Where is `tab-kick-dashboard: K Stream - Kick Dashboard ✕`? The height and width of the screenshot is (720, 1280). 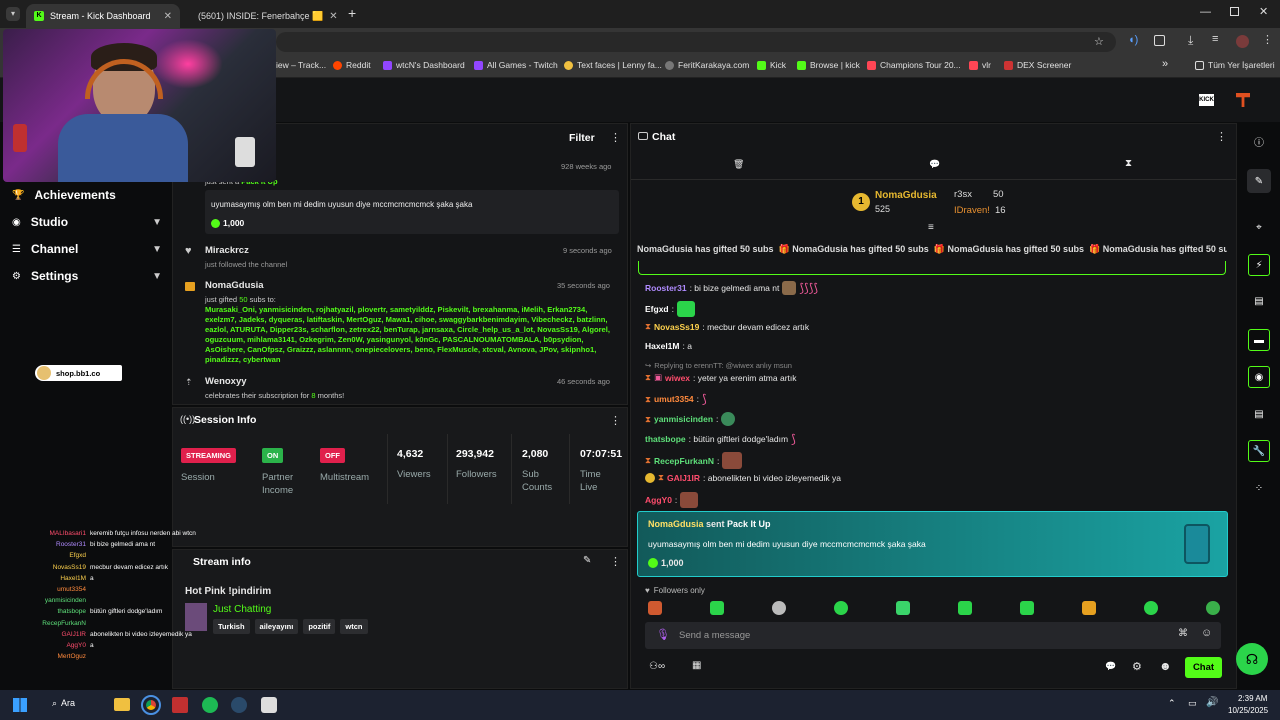
tab-kick-dashboard: K Stream - Kick Dashboard ✕ is located at coordinates (103, 16).